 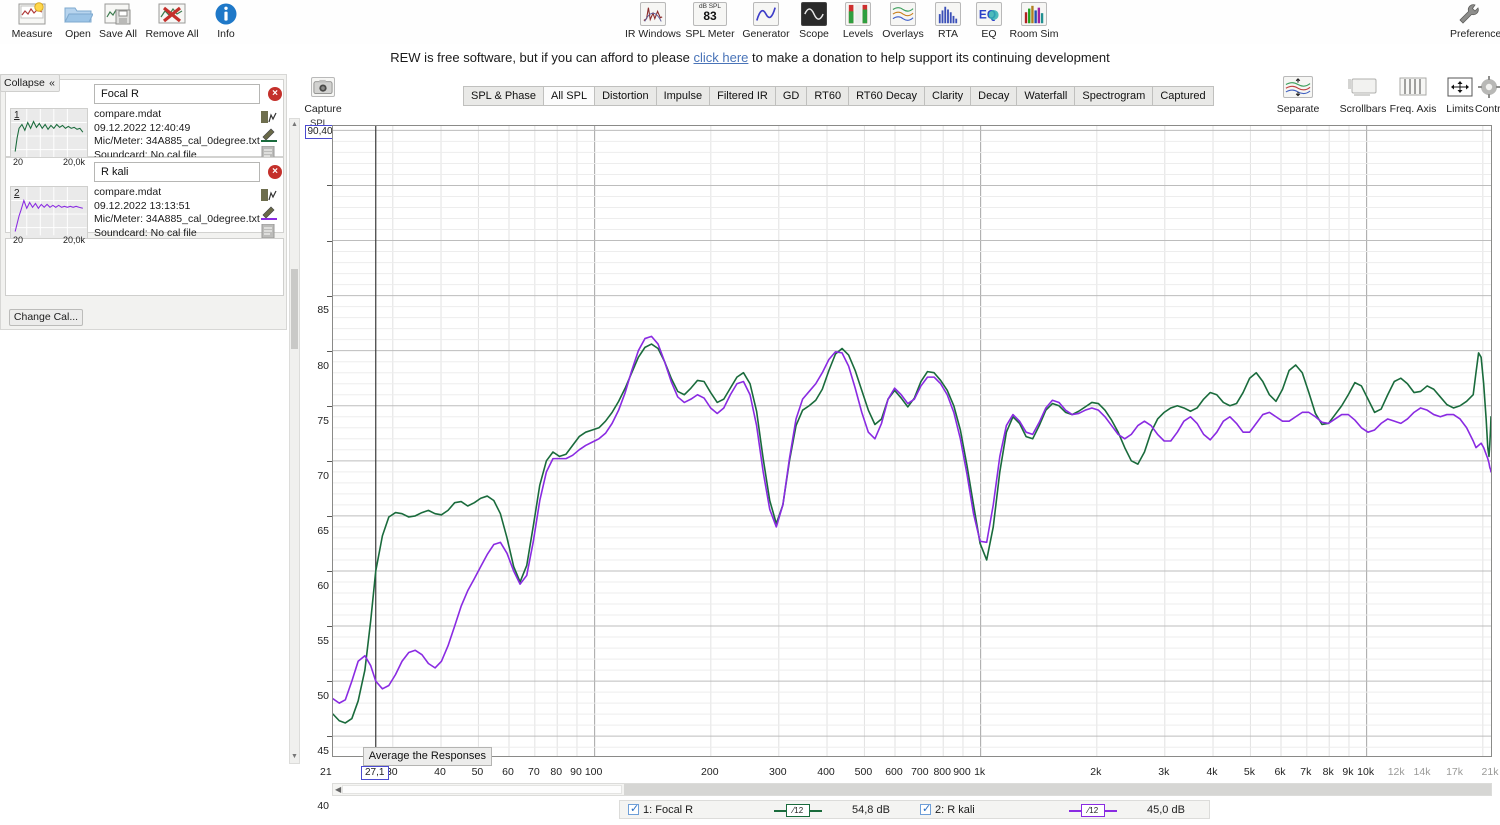 I want to click on eq-icon: EQ, so click(x=989, y=13).